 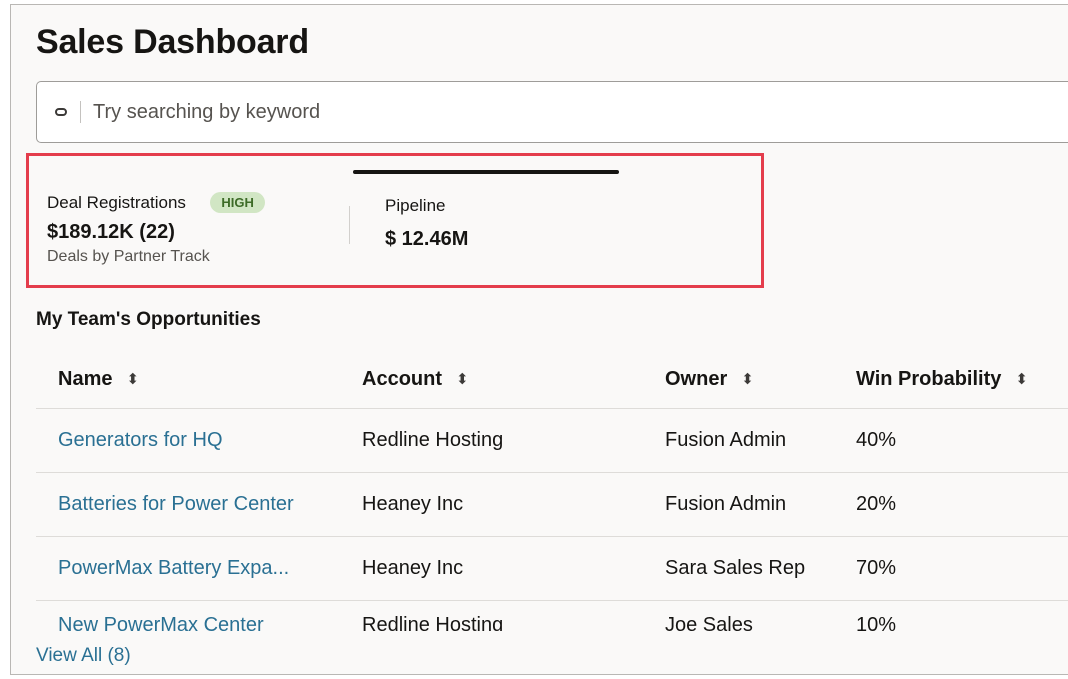 I want to click on search-bar, so click(x=552, y=112).